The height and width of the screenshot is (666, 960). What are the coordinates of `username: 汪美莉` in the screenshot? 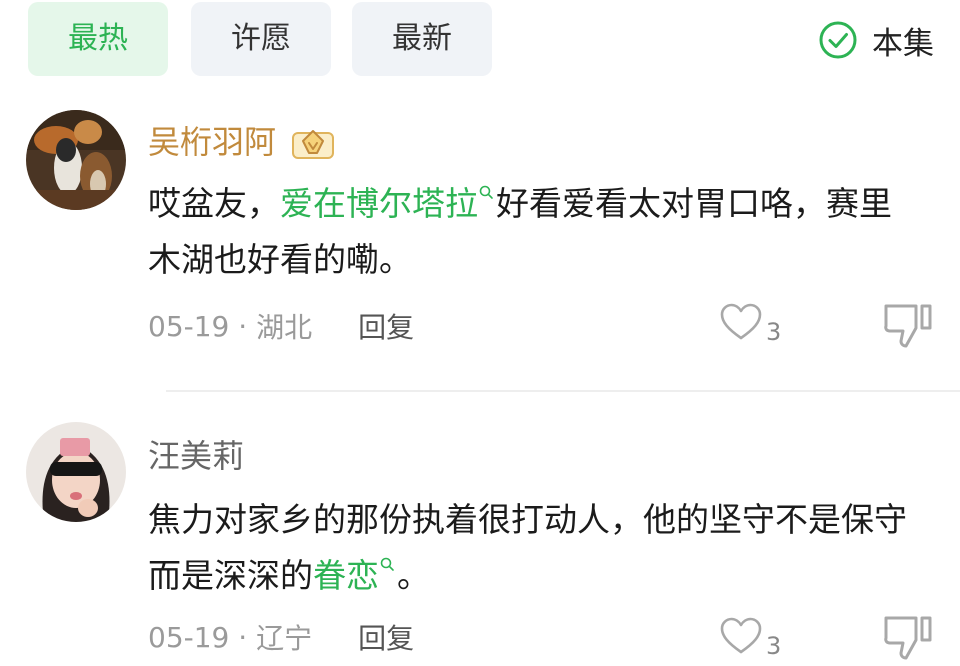 It's located at (196, 456).